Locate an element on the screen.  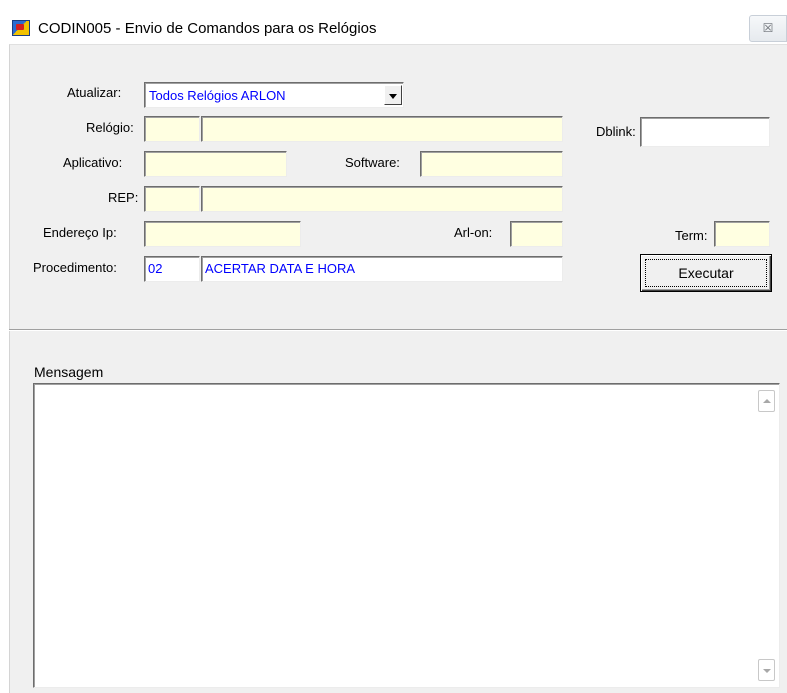
term-field is located at coordinates (742, 234).